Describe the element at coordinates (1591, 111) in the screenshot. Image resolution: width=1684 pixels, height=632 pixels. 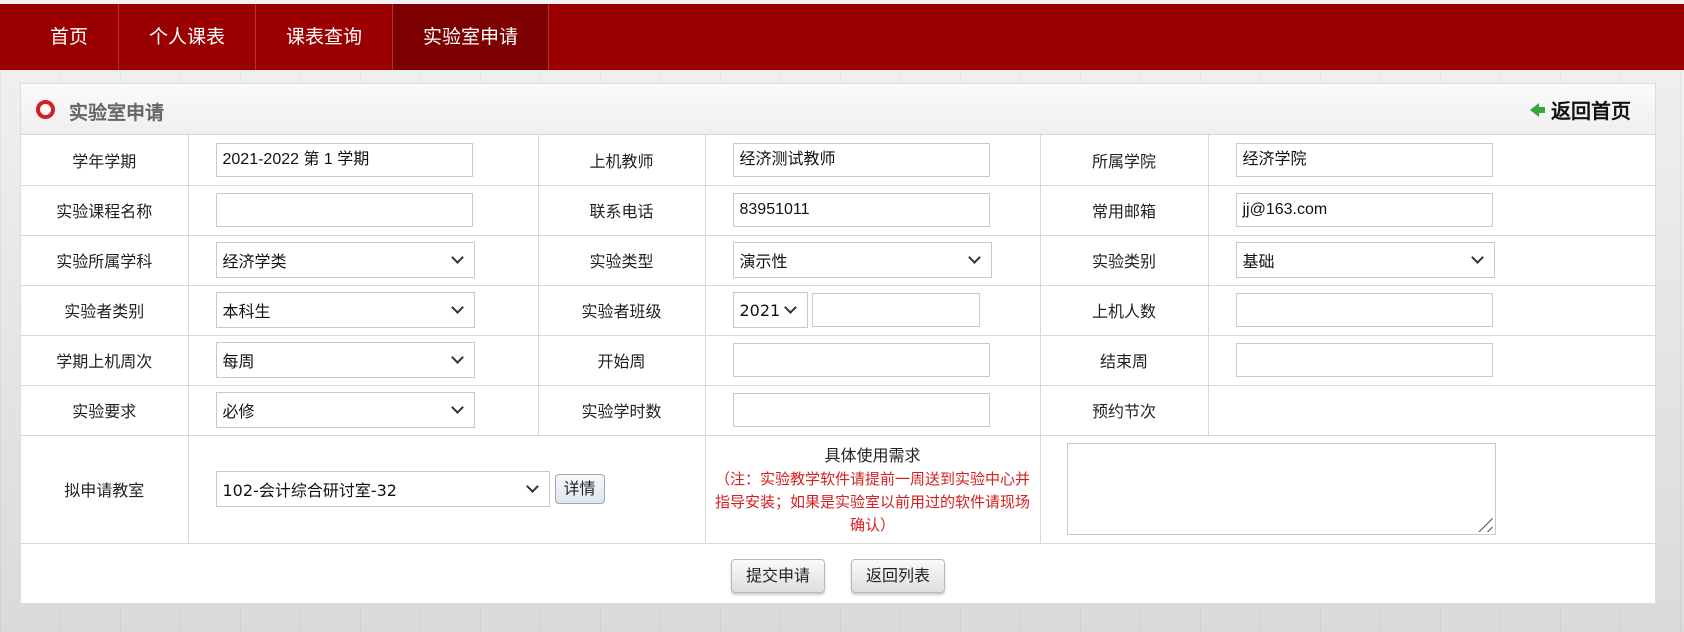
I see `back-home-label: 返回首页` at that location.